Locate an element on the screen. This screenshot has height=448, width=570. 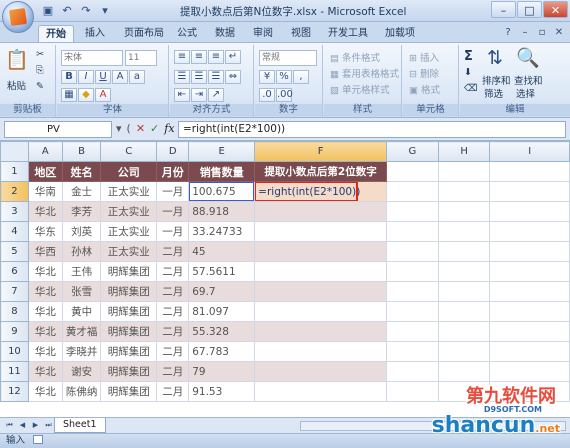
column-header-D: D is located at coordinates (173, 151).